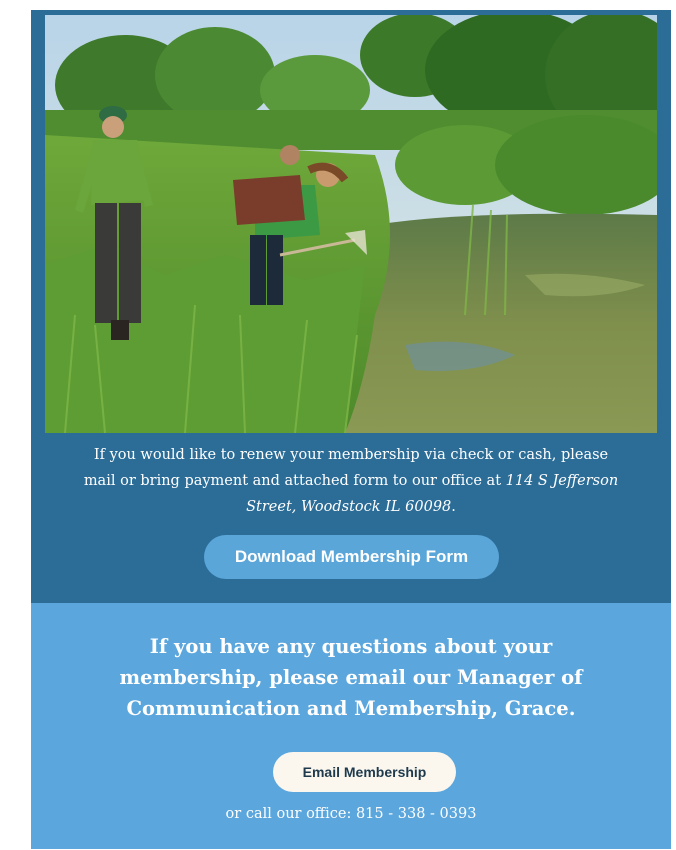  Describe the element at coordinates (416, 814) in the screenshot. I see `office-phone: 815 - 338 - 0393` at that location.